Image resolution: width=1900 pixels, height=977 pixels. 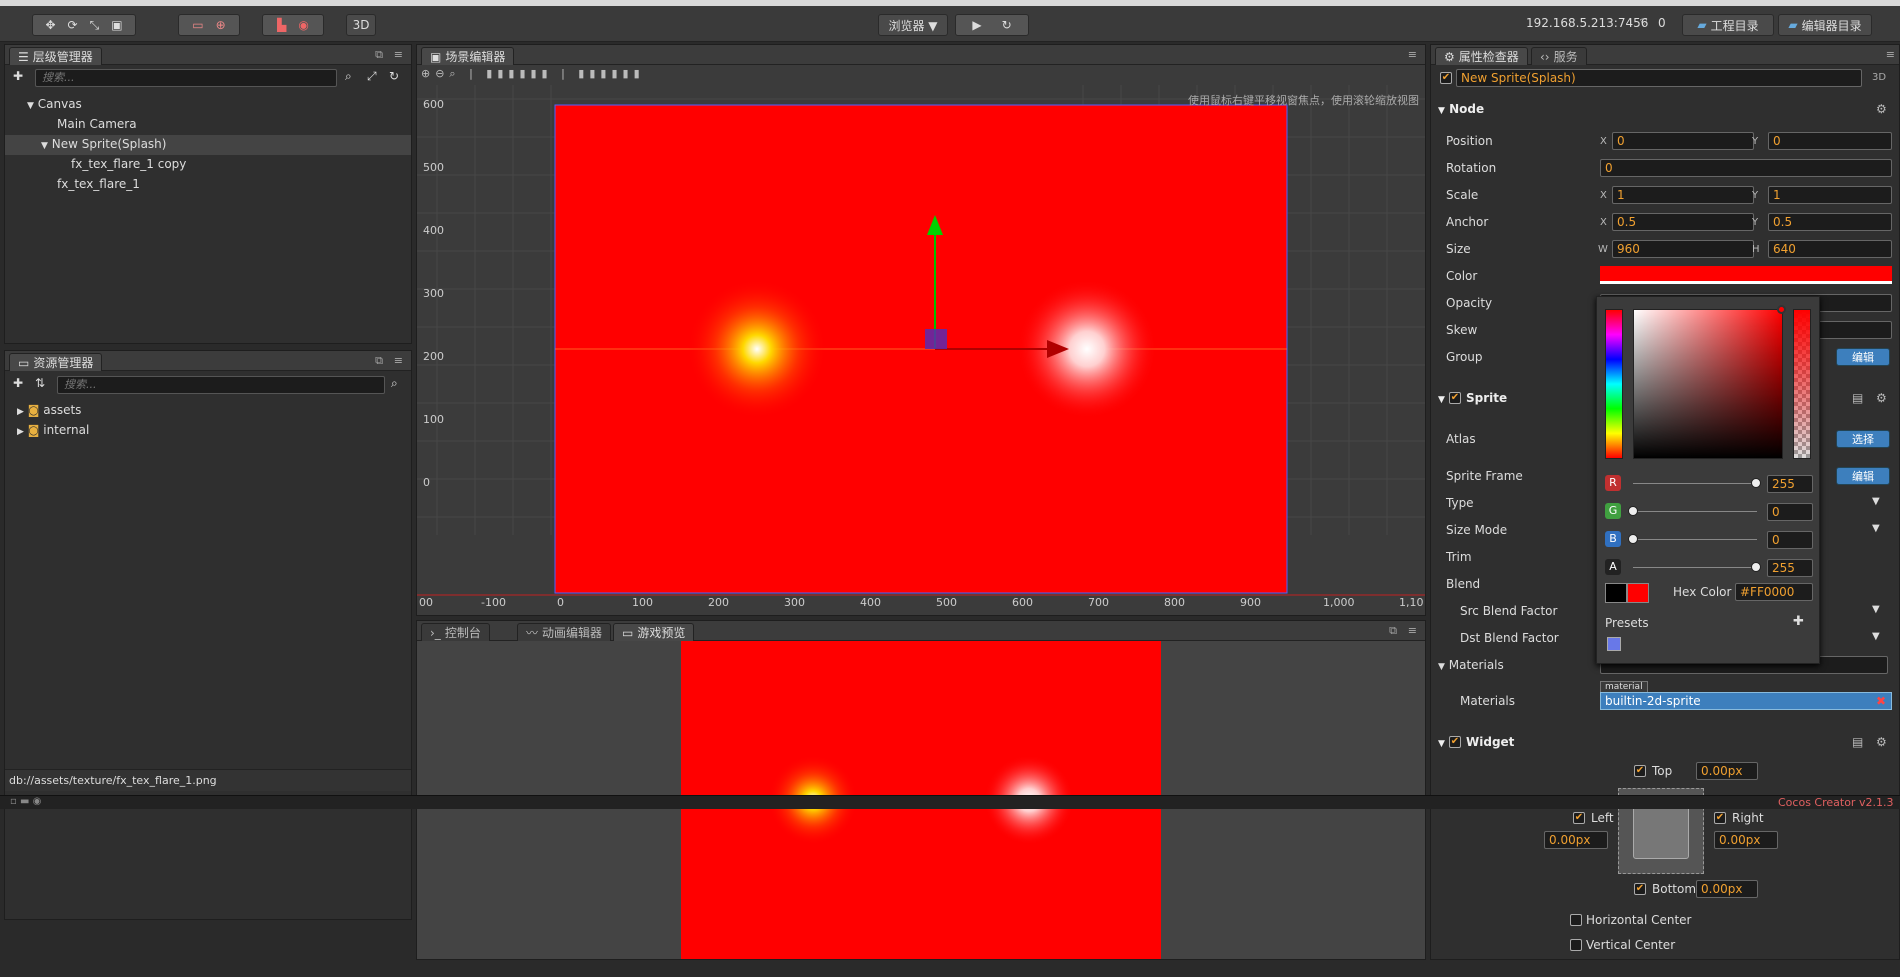 What do you see at coordinates (1756, 483) in the screenshot?
I see `r-slider-thumb` at bounding box center [1756, 483].